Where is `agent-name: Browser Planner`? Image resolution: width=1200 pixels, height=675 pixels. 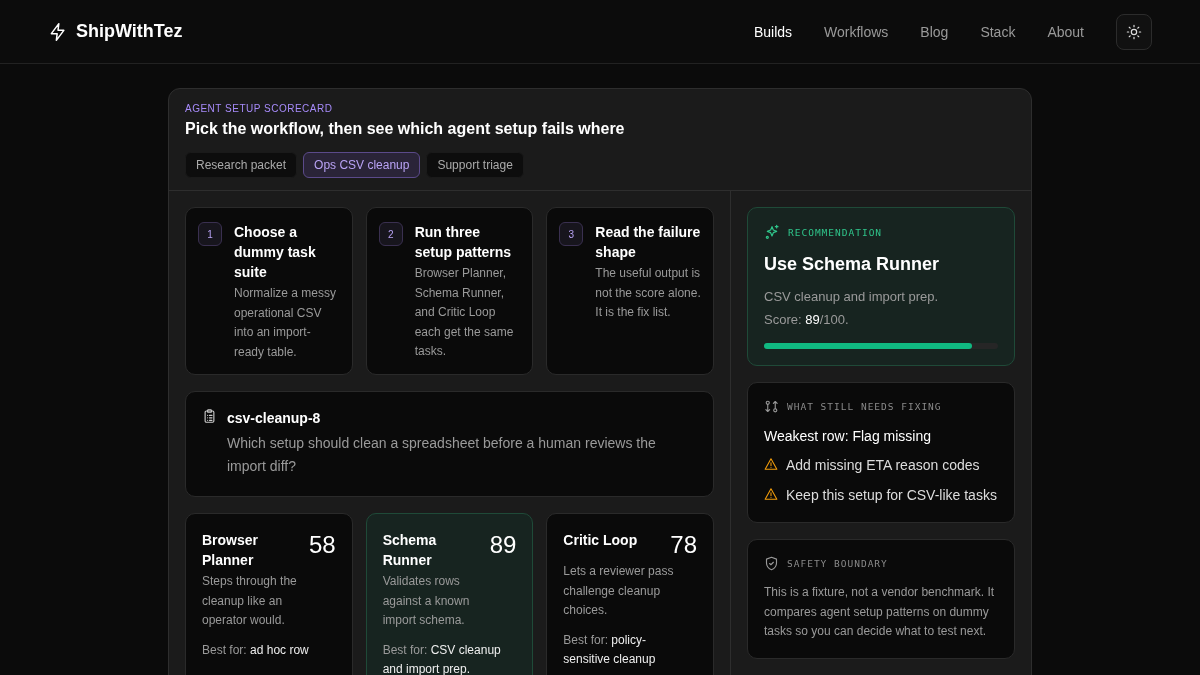
agent-name: Browser Planner is located at coordinates (231, 550).